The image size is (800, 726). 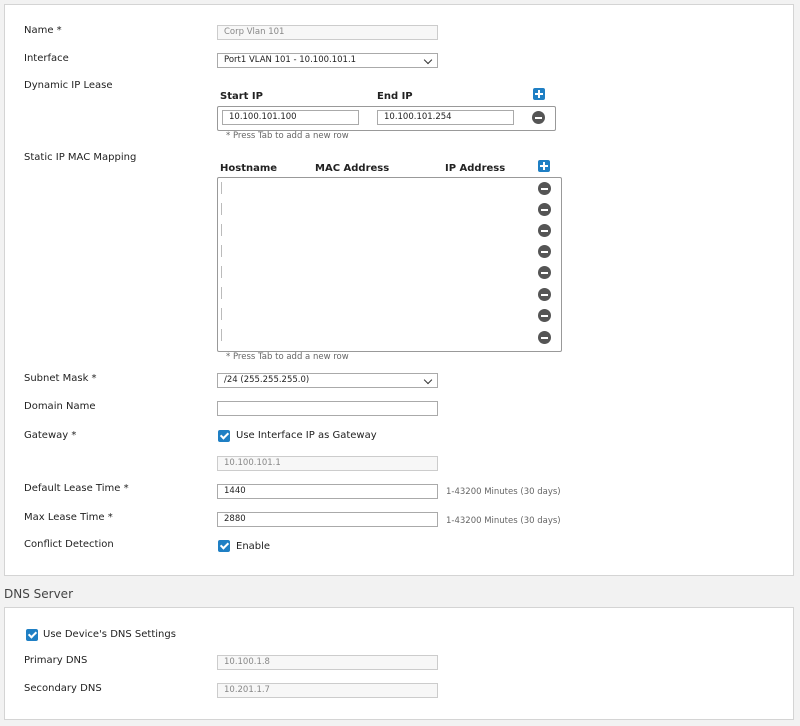 What do you see at coordinates (63, 688) in the screenshot?
I see `secondary-dns-label: Secondary DNS` at bounding box center [63, 688].